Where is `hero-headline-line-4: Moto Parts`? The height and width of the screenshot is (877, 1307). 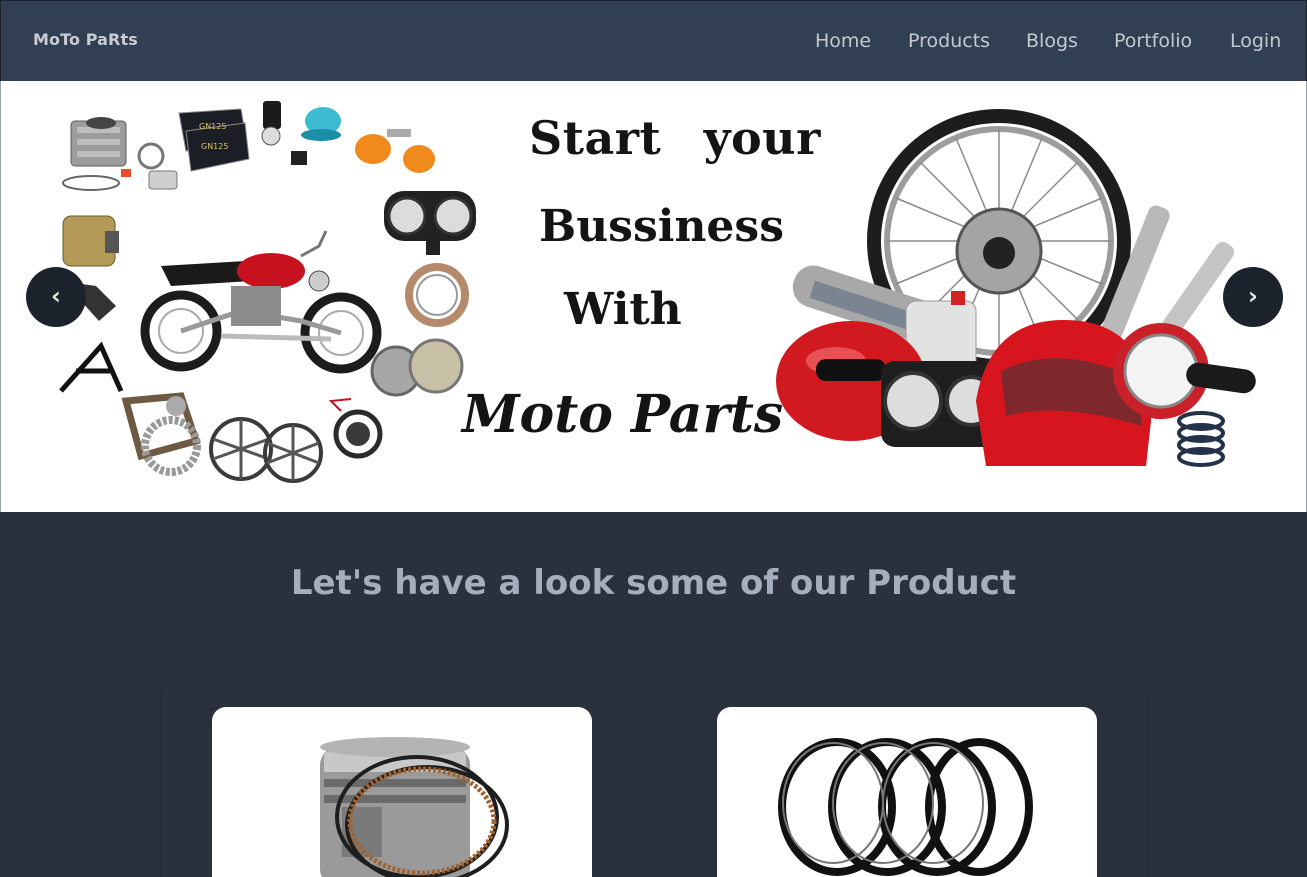
hero-headline-line-4: Moto Parts is located at coordinates (623, 414).